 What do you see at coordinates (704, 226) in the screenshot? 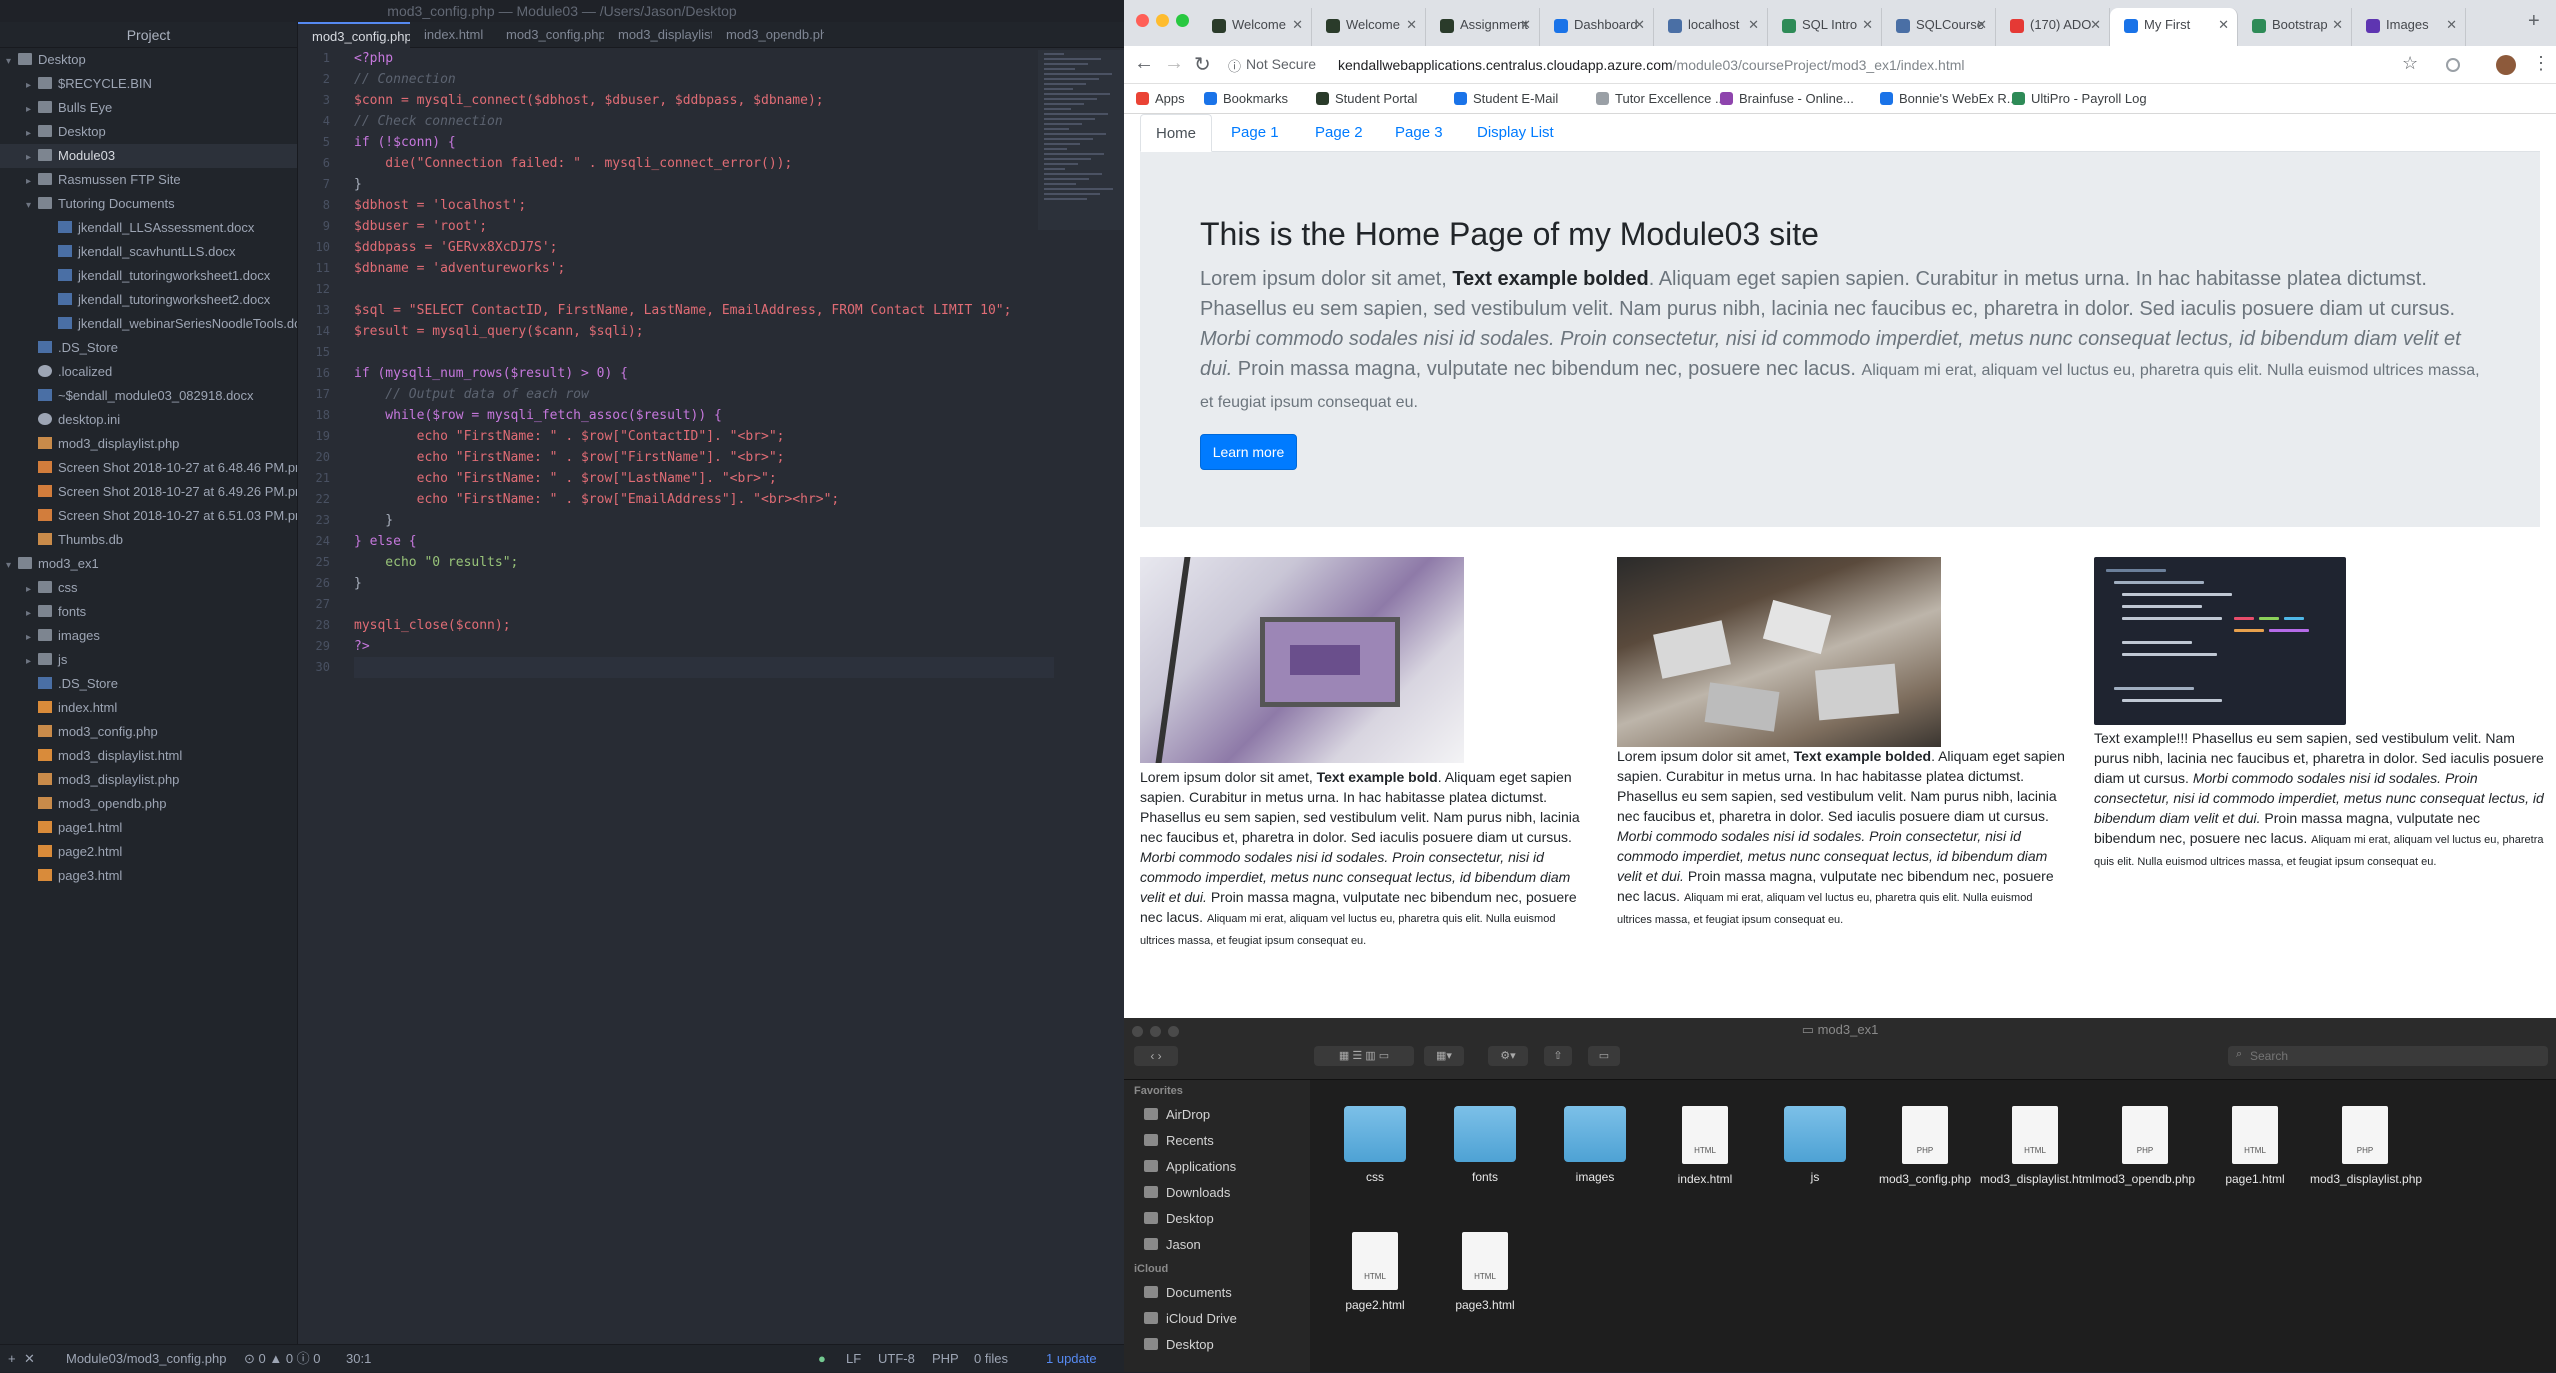
I see `code-line: $dbuser = 'root';` at bounding box center [704, 226].